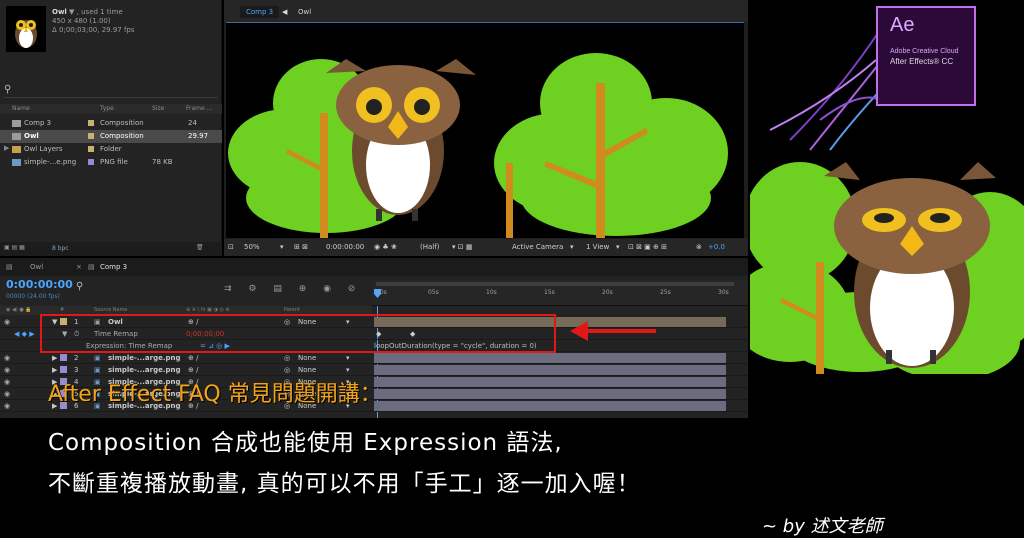 The width and height of the screenshot is (1024, 538). I want to click on search-icon: ⚲, so click(8, 89).